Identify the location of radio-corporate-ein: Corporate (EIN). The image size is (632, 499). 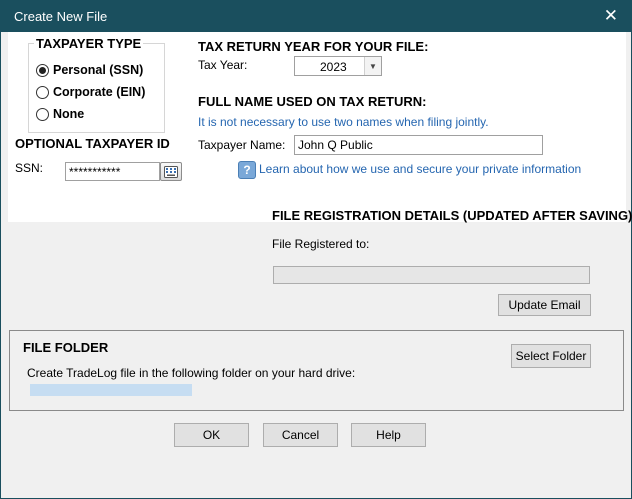
(90, 92).